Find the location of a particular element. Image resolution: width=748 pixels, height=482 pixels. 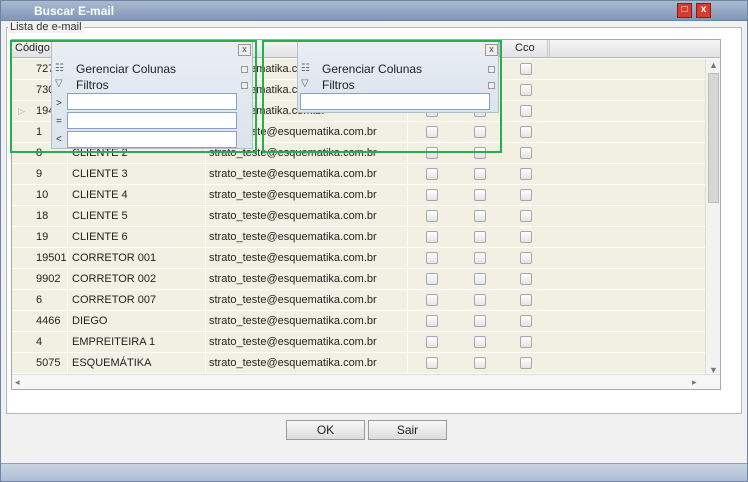

cell-nome: ESQUEMÁTIKA is located at coordinates (137, 363).